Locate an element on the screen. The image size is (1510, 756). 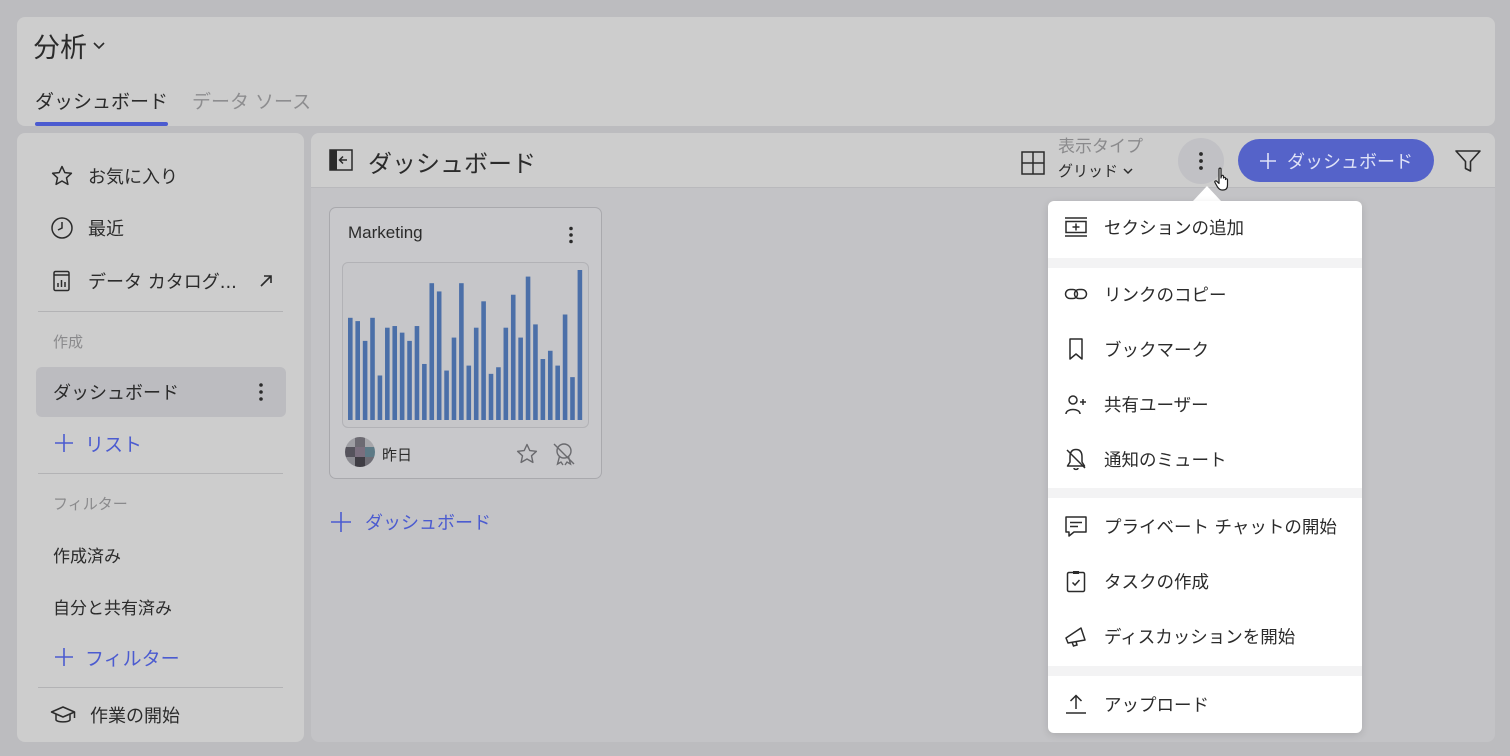
add-dashboard-link: ダッシュボード is located at coordinates (410, 522).